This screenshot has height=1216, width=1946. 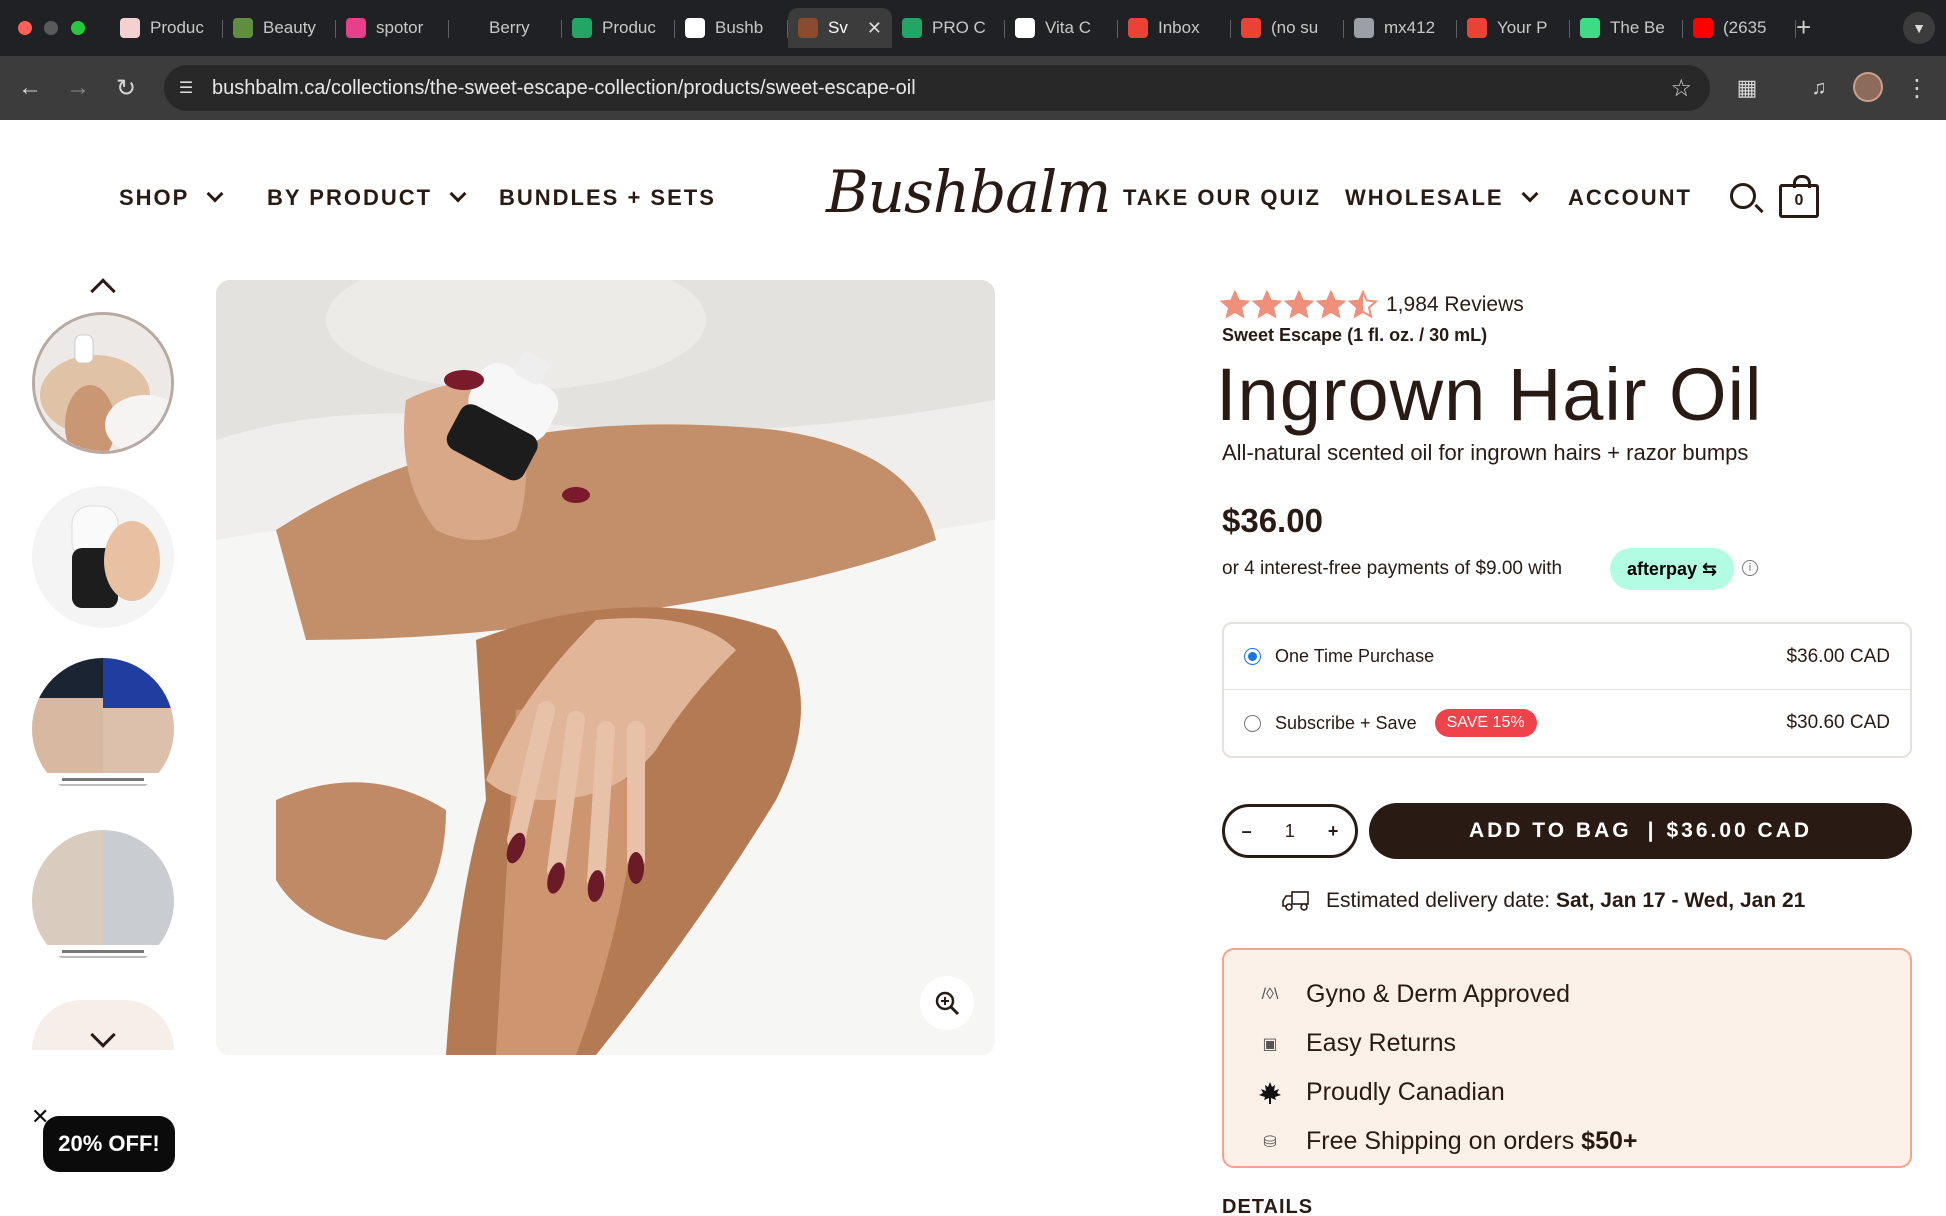 What do you see at coordinates (1567, 1141) in the screenshot?
I see `perk-shipping: ⛁ Free Shipping on orders $50+` at bounding box center [1567, 1141].